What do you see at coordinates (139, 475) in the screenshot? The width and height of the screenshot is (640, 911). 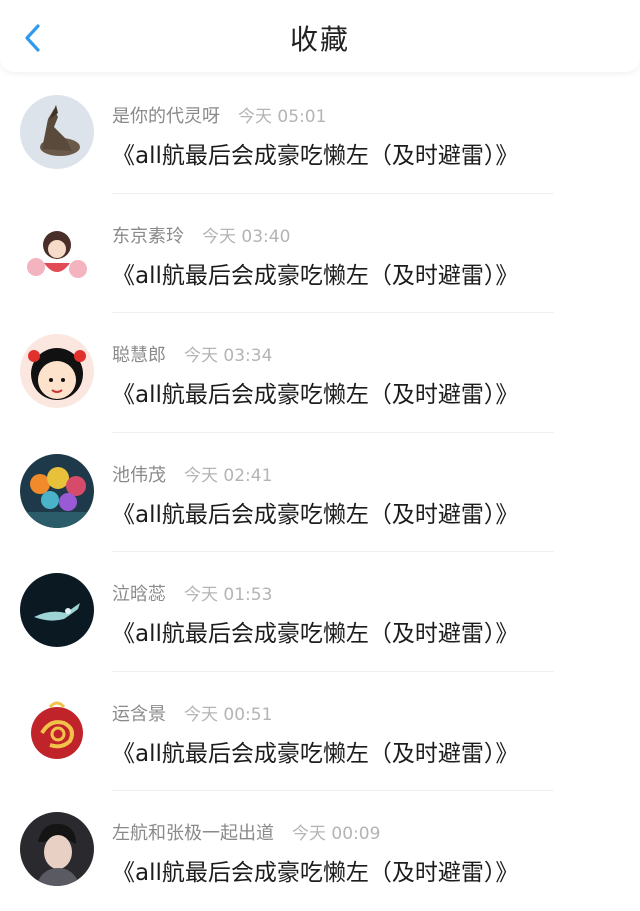 I see `username: 池伟茂` at bounding box center [139, 475].